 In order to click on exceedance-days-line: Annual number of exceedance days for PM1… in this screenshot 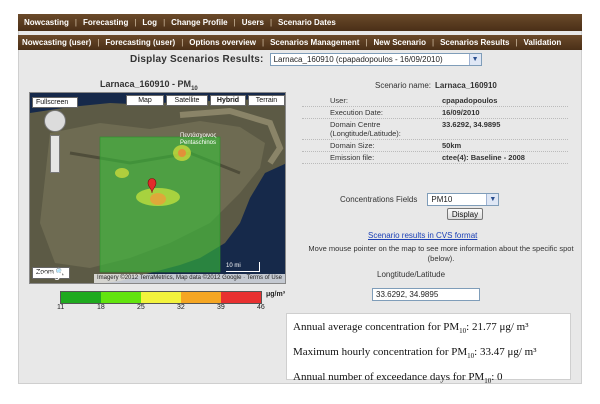, I will do `click(398, 378)`.